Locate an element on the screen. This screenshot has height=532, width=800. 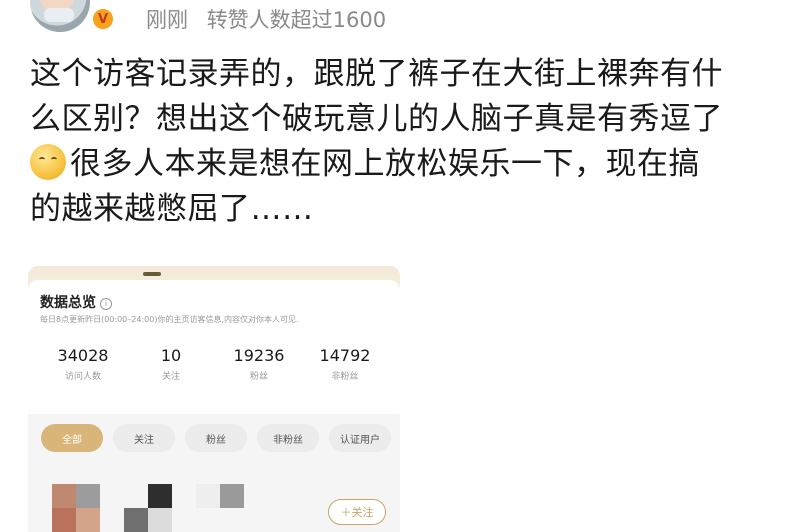
post-time: 刚刚 is located at coordinates (167, 20).